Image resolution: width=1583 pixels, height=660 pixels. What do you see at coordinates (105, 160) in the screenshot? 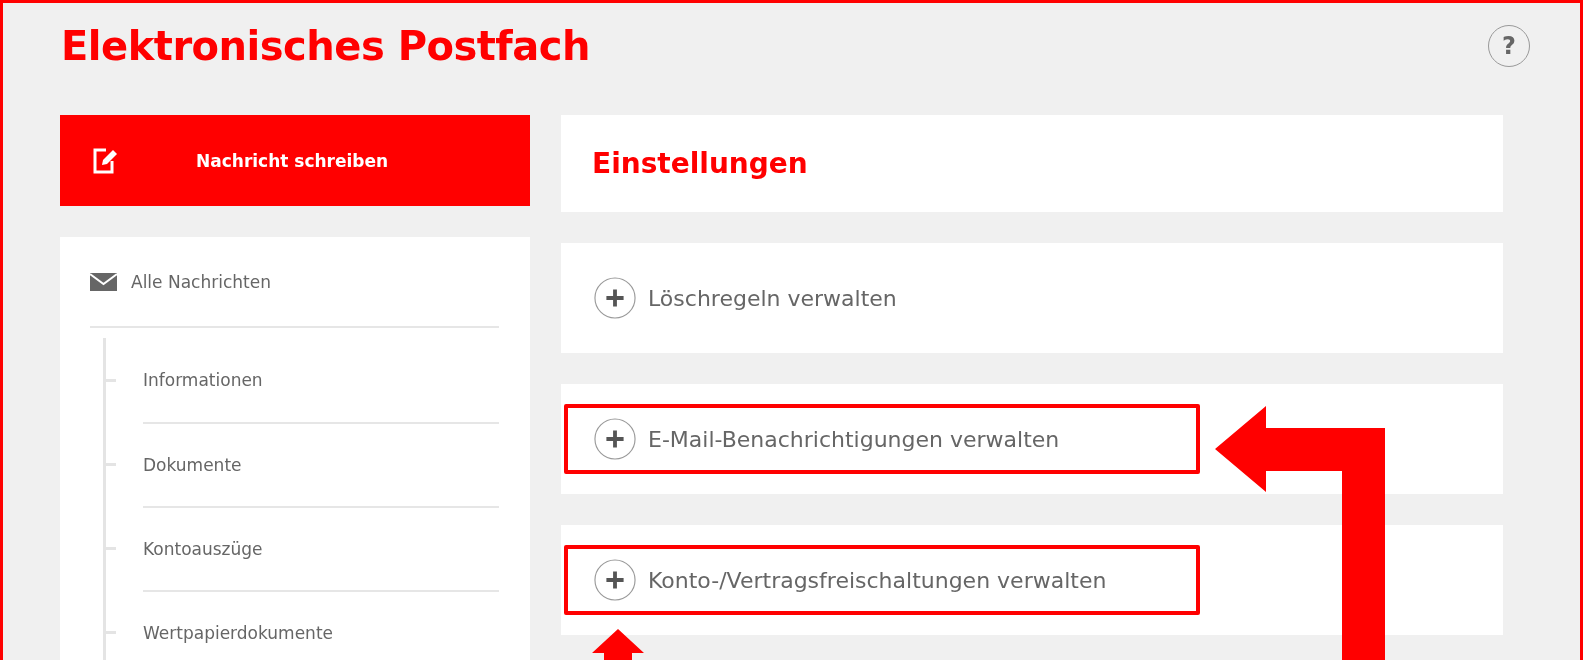
I see `edit-icon` at bounding box center [105, 160].